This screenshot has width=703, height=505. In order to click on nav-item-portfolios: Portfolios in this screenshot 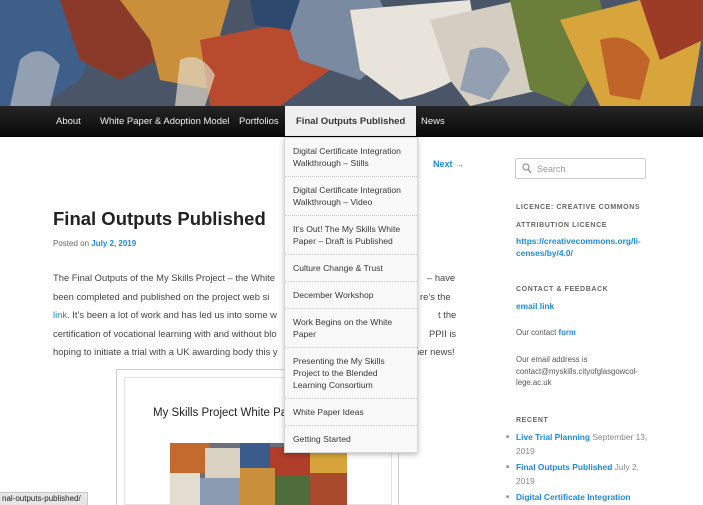, I will do `click(259, 121)`.